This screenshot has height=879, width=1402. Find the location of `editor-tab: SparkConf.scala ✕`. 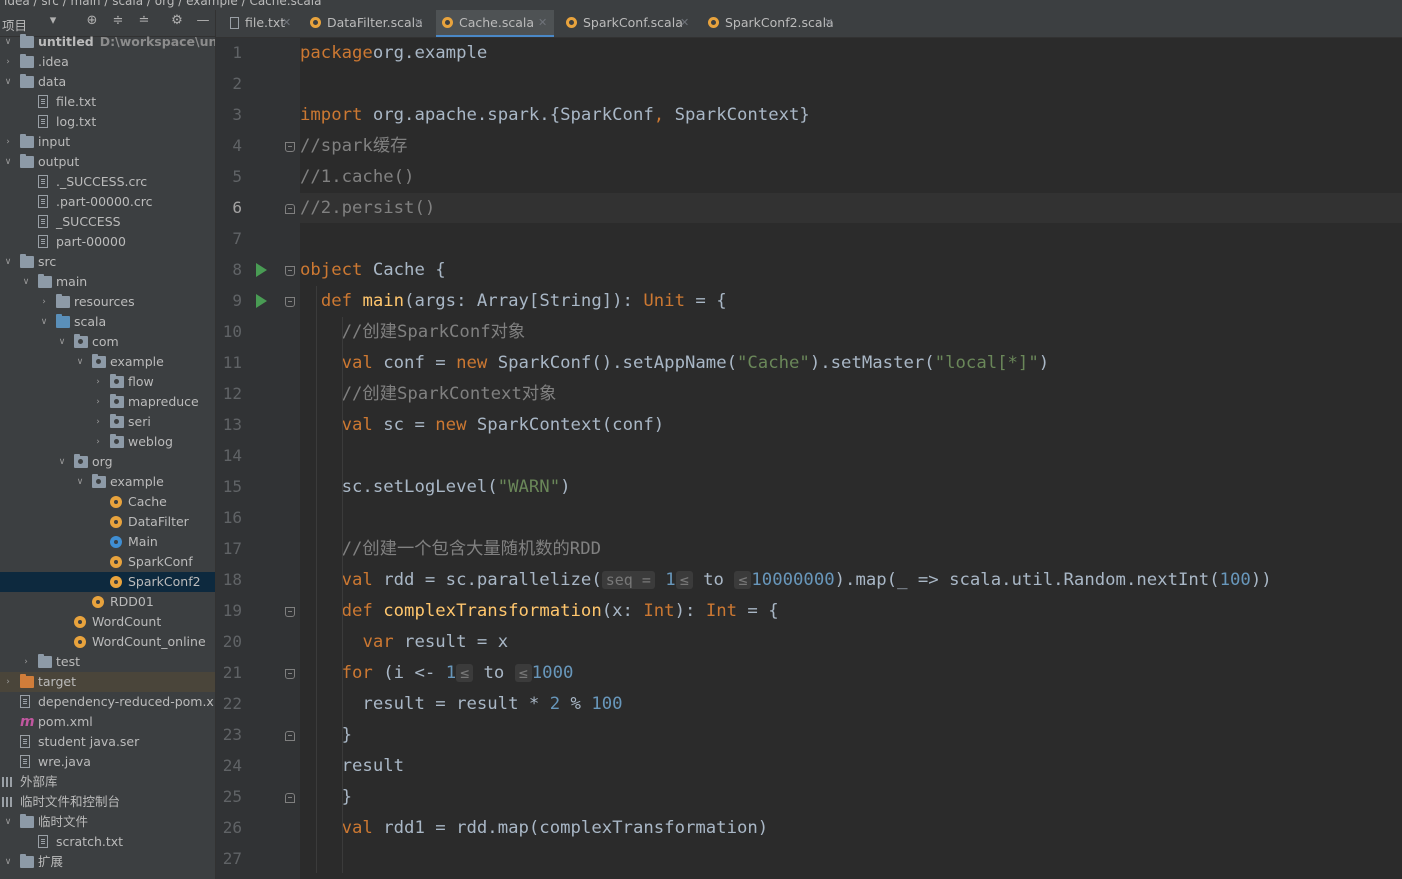

editor-tab: SparkConf.scala ✕ is located at coordinates (628, 23).